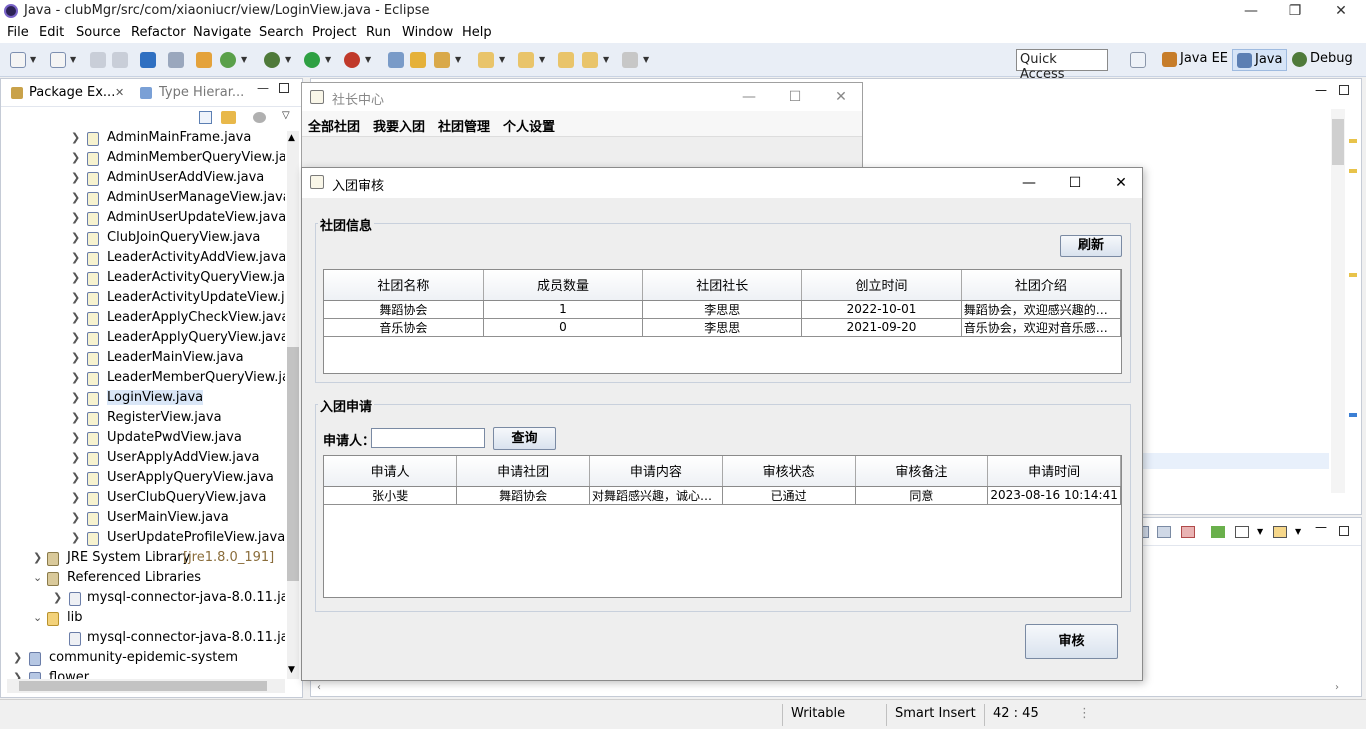  Describe the element at coordinates (176, 60) in the screenshot. I see `skip-breakpoints-icon` at that location.